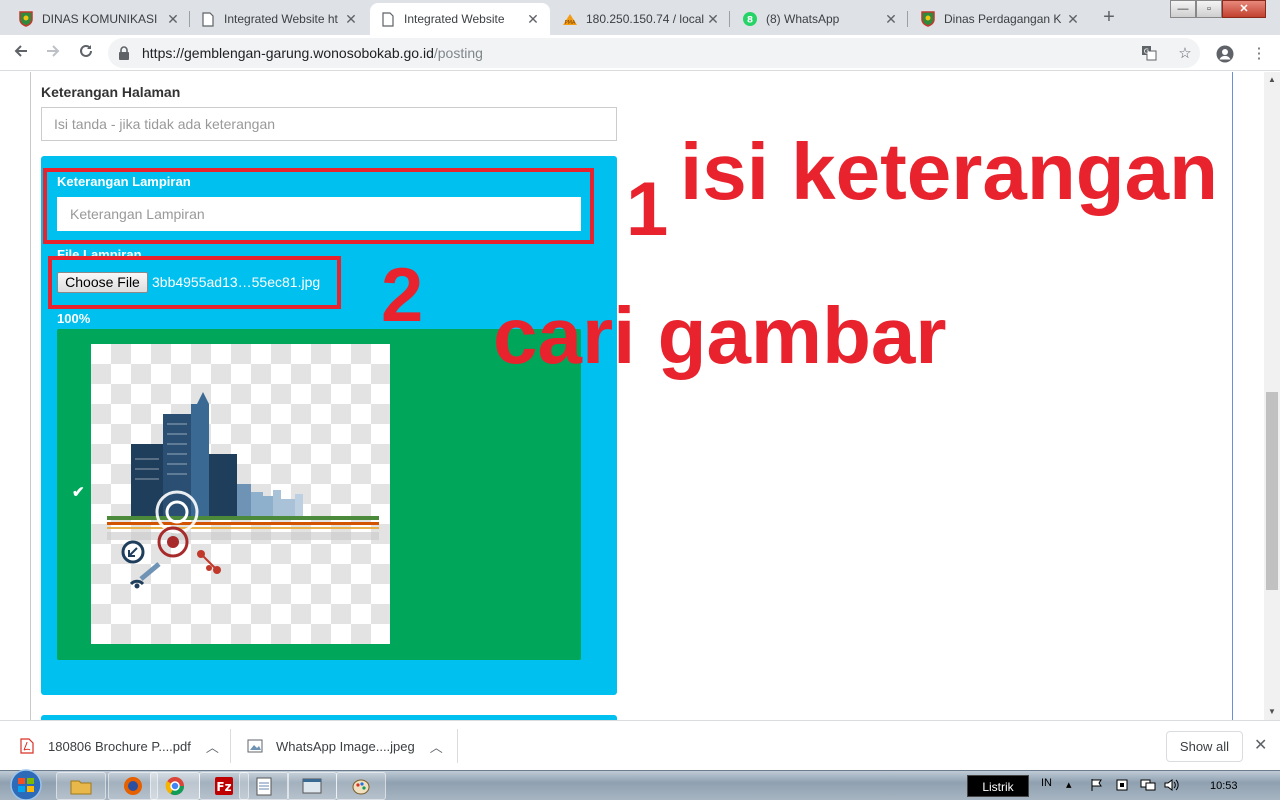 Image resolution: width=1280 pixels, height=800 pixels. I want to click on browser-tab: DINAS KOMUNIKASI ✕, so click(99, 19).